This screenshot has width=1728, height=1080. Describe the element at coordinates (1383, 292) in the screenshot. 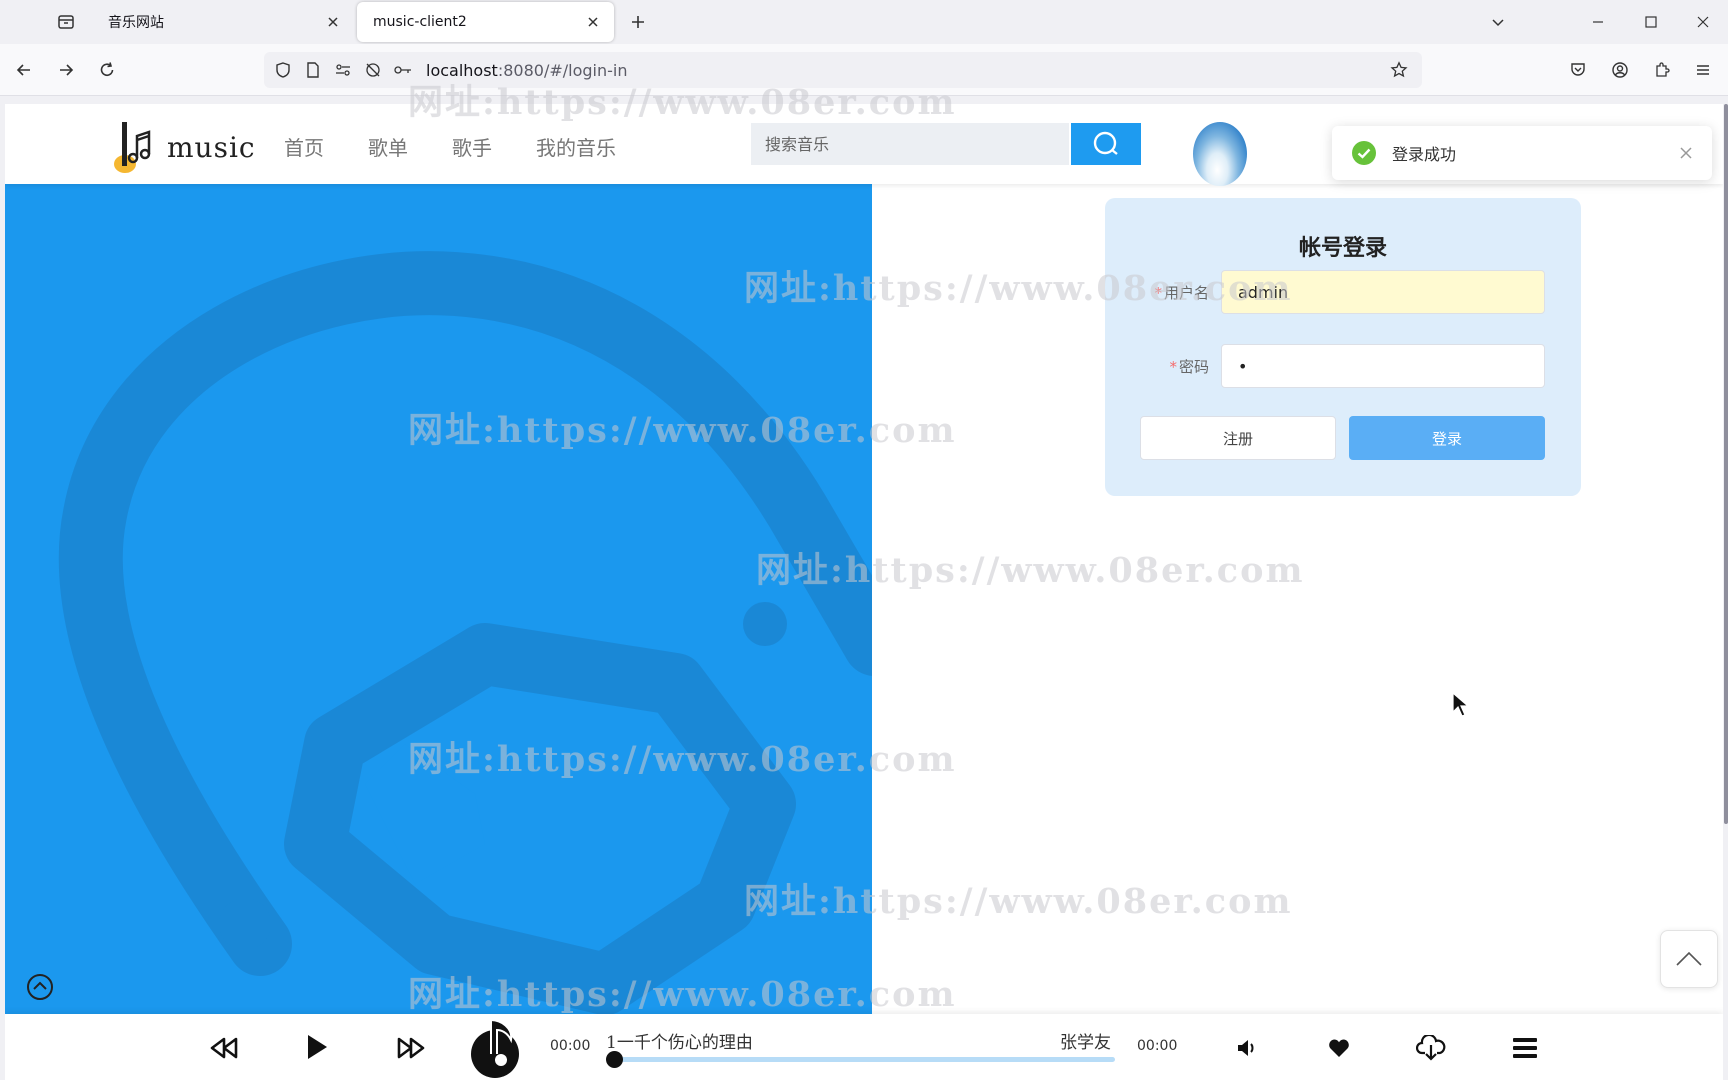

I see `username-field: admin` at that location.